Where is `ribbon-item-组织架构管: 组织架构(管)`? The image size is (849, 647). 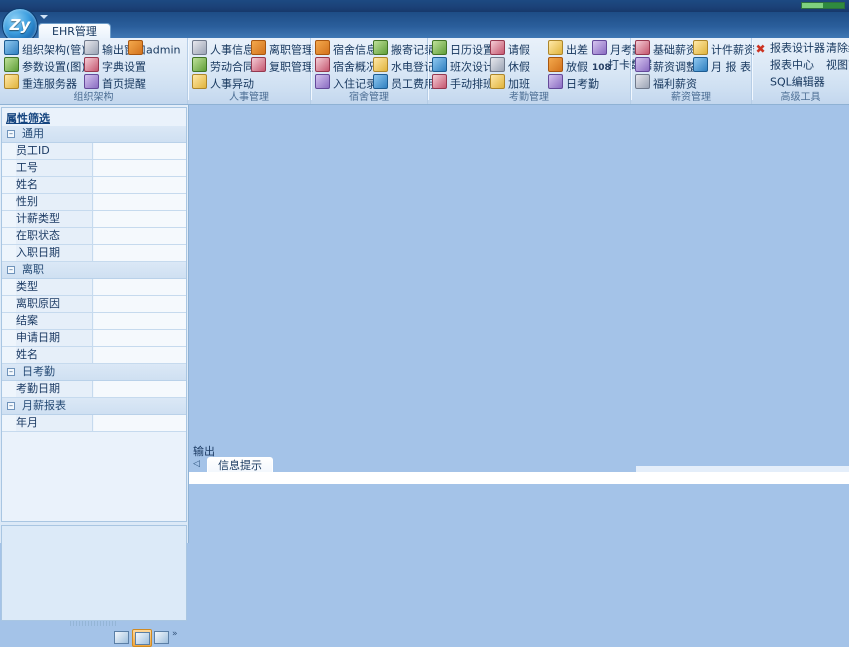
ribbon-item-组织架构管: 组织架构(管) is located at coordinates (45, 48).